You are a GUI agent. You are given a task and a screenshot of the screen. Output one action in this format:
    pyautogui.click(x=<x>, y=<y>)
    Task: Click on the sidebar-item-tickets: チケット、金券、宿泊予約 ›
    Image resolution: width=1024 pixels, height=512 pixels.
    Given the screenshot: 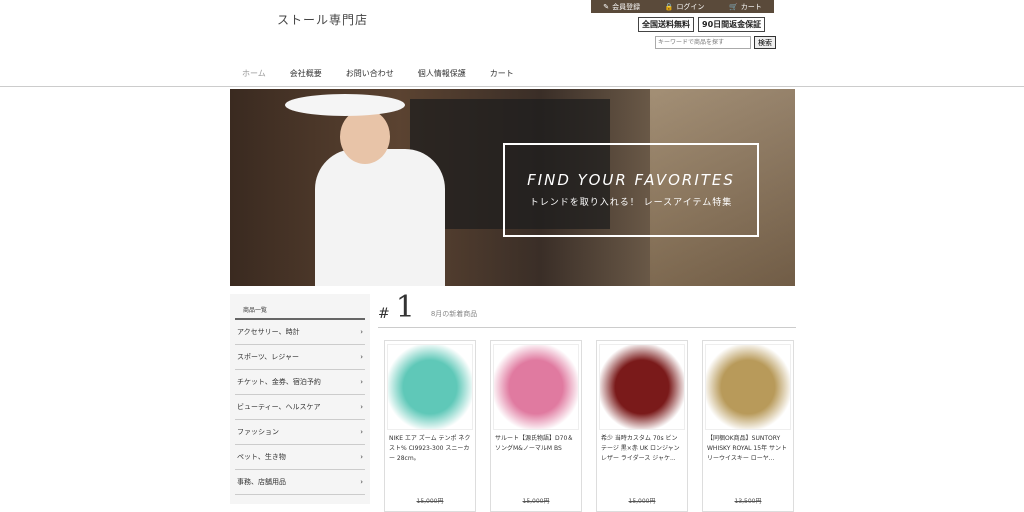 What is the action you would take?
    pyautogui.click(x=300, y=382)
    